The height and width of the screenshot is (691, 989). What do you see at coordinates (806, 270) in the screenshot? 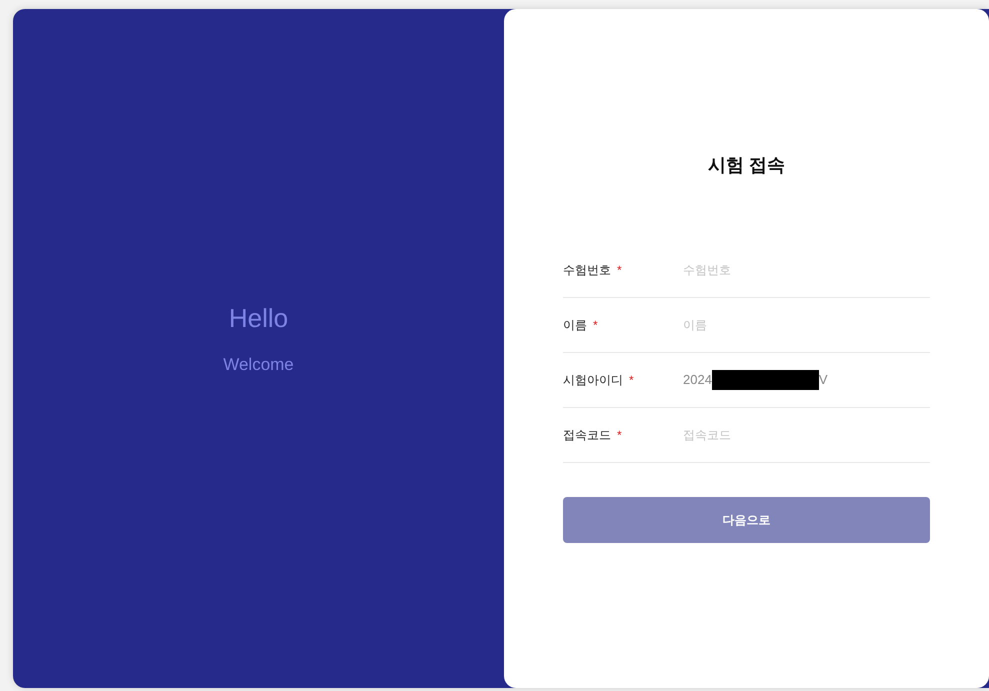
I see `input-field: 수험번호` at bounding box center [806, 270].